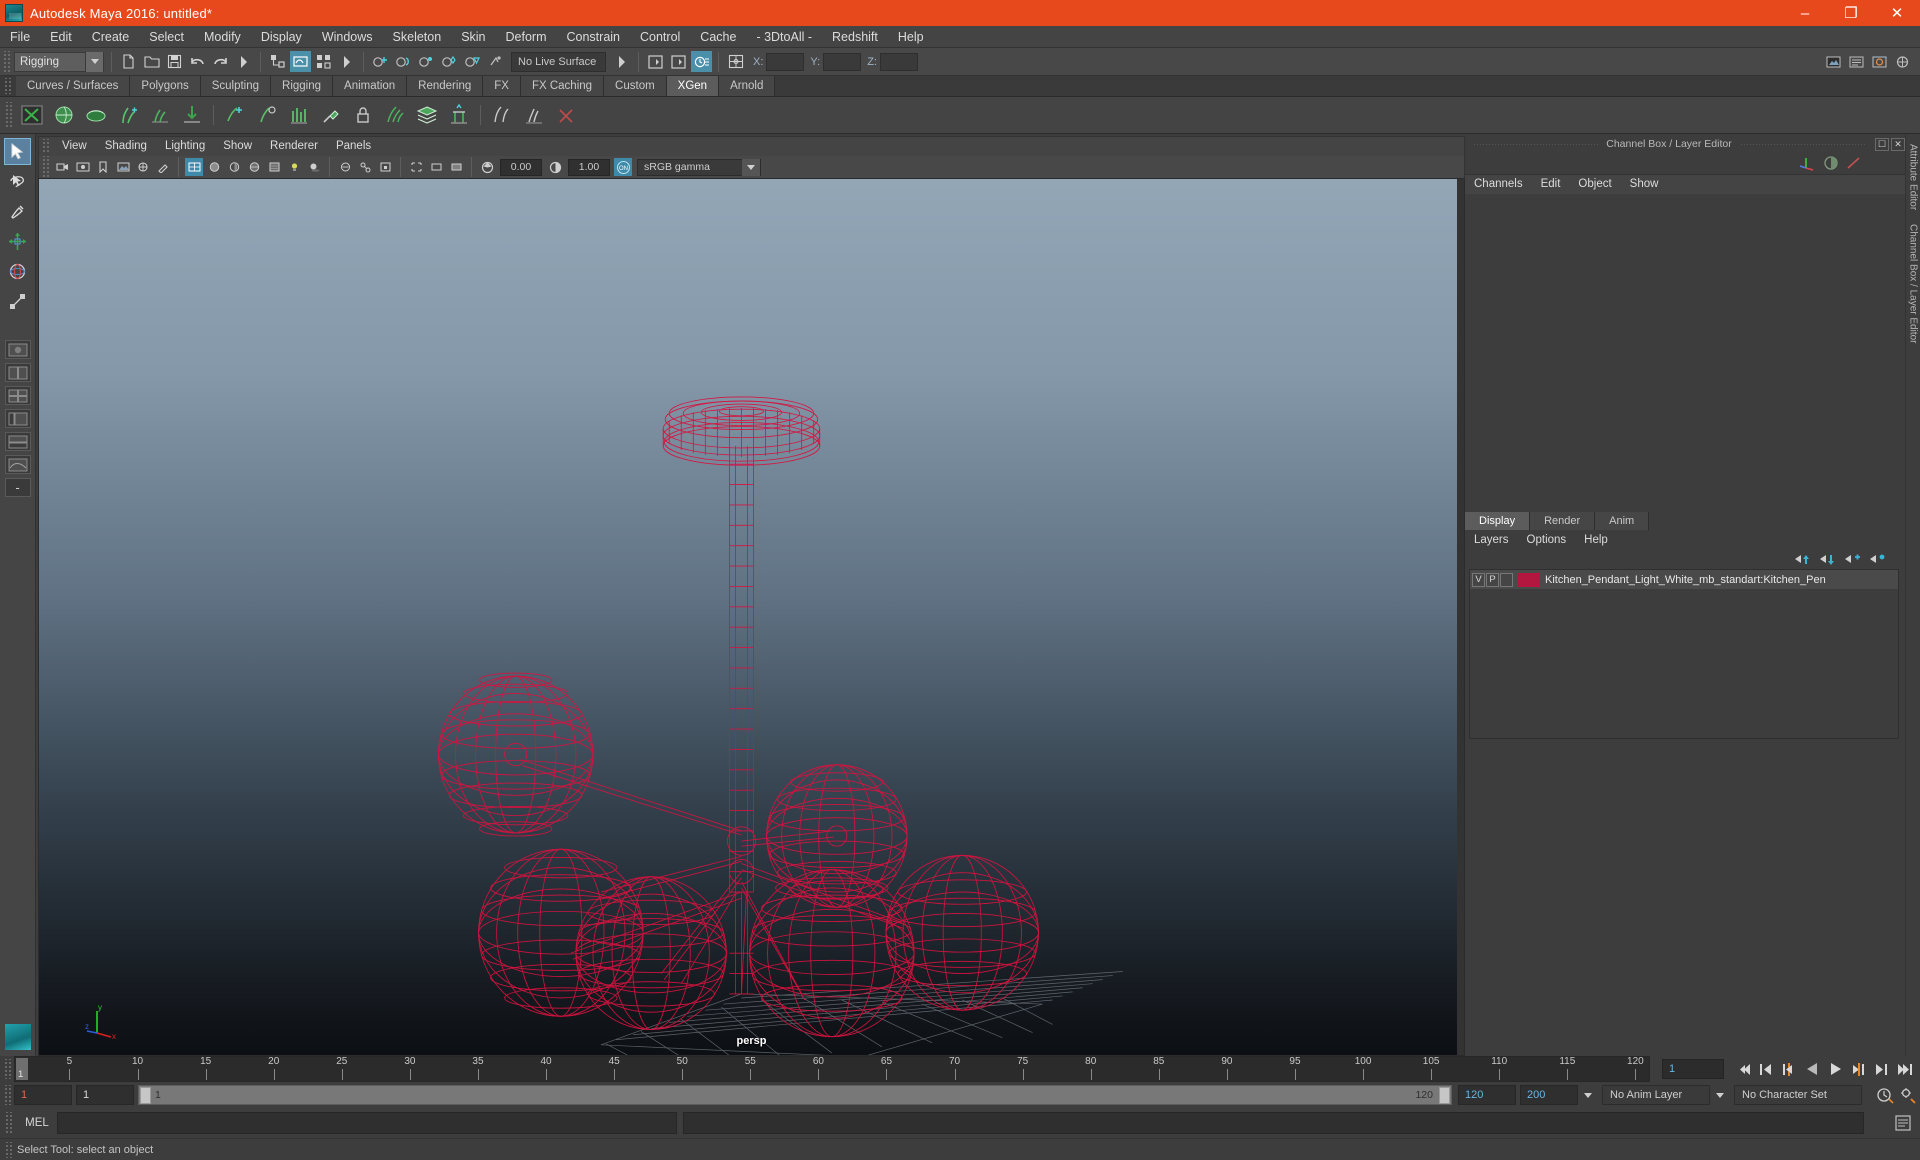 This screenshot has height=1160, width=1920. Describe the element at coordinates (128, 61) in the screenshot. I see `new-scene-button` at that location.